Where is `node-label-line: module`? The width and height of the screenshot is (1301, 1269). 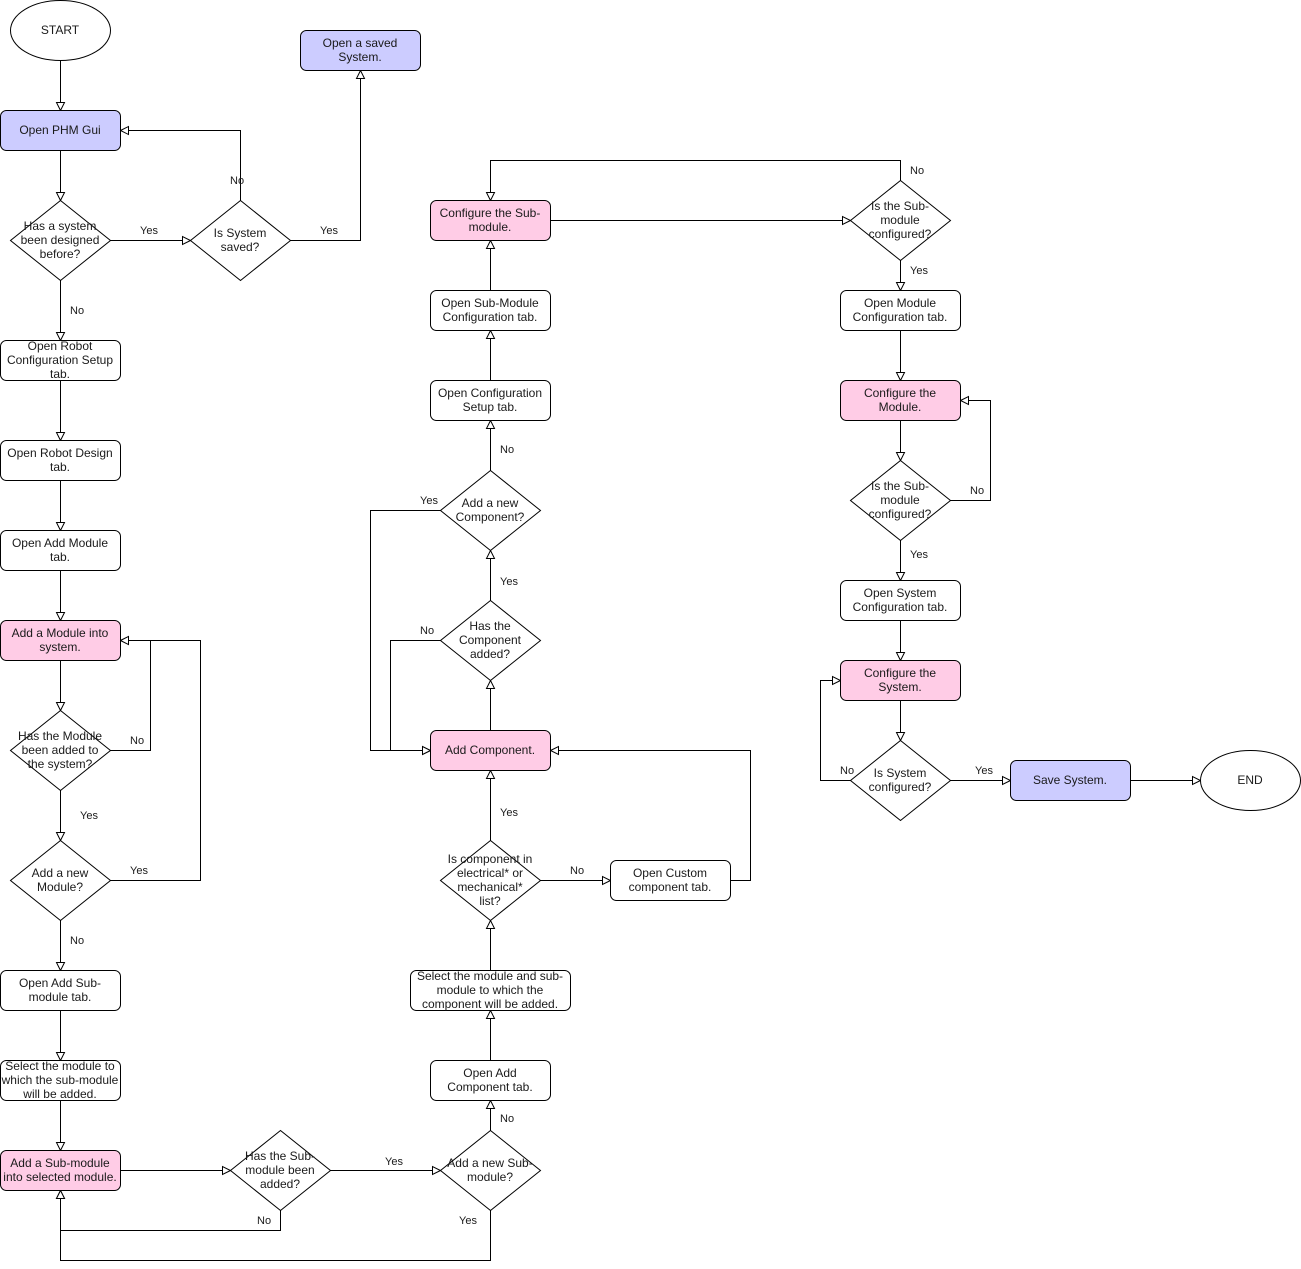 node-label-line: module is located at coordinates (900, 220).